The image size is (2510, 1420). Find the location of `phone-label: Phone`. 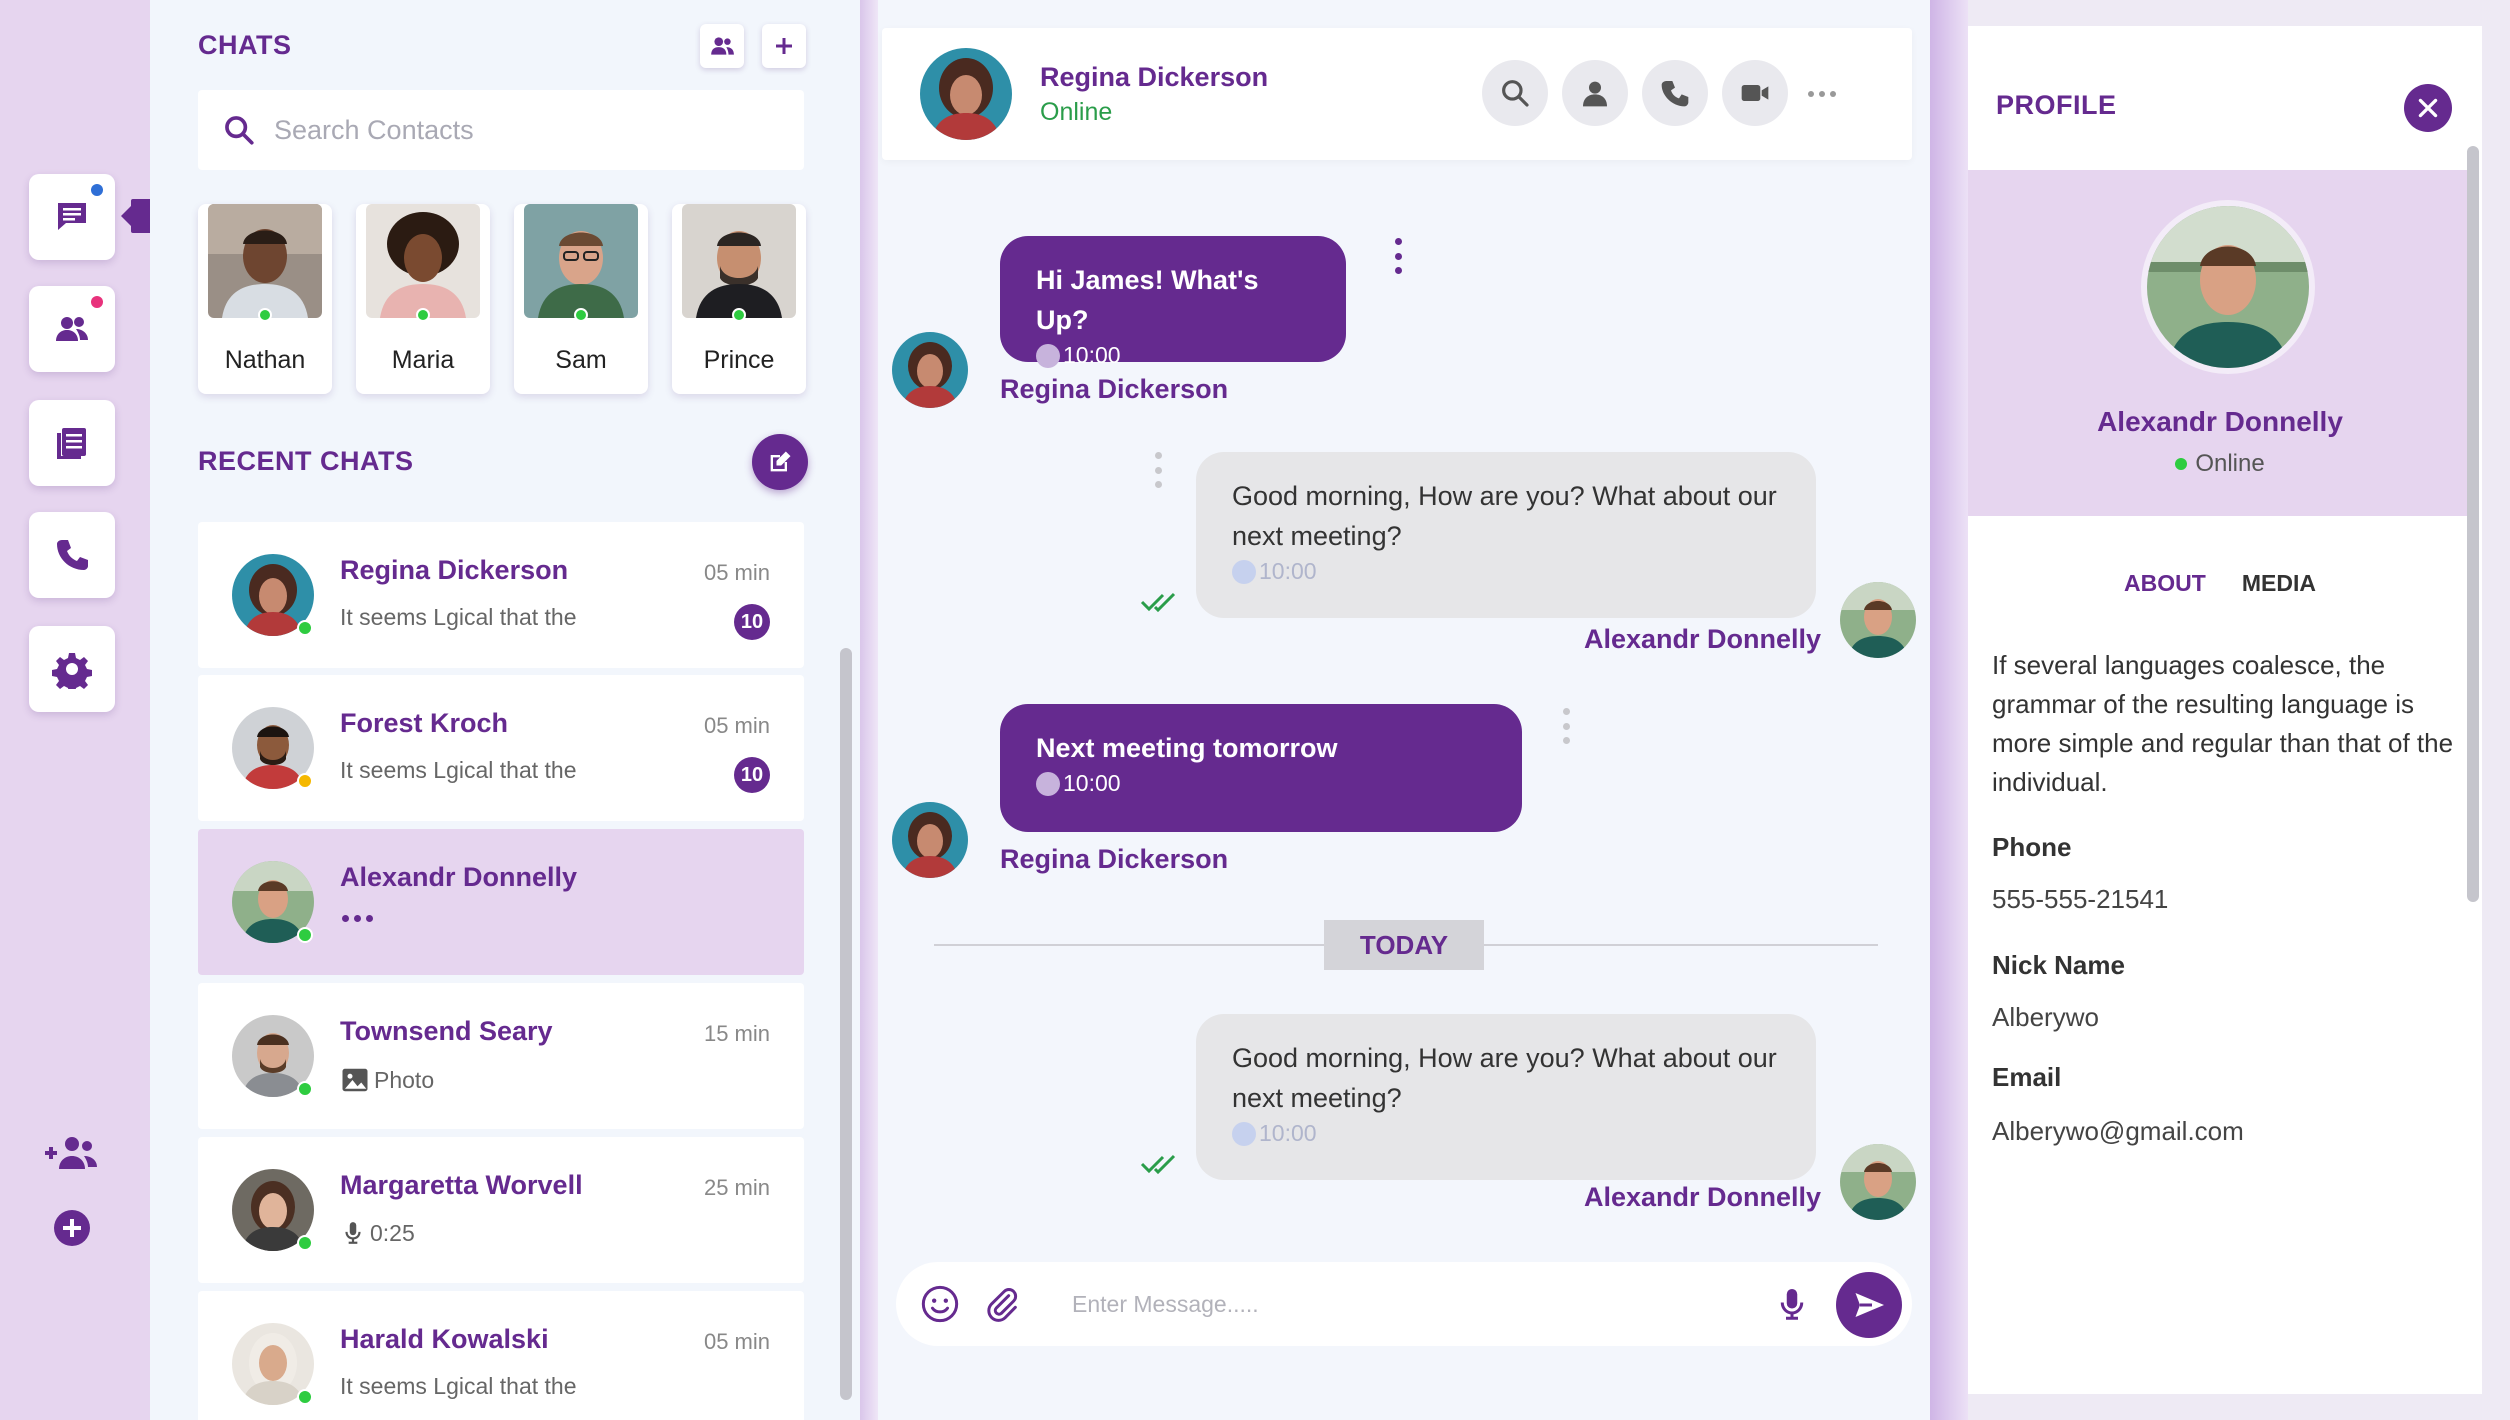

phone-label: Phone is located at coordinates (2032, 847).